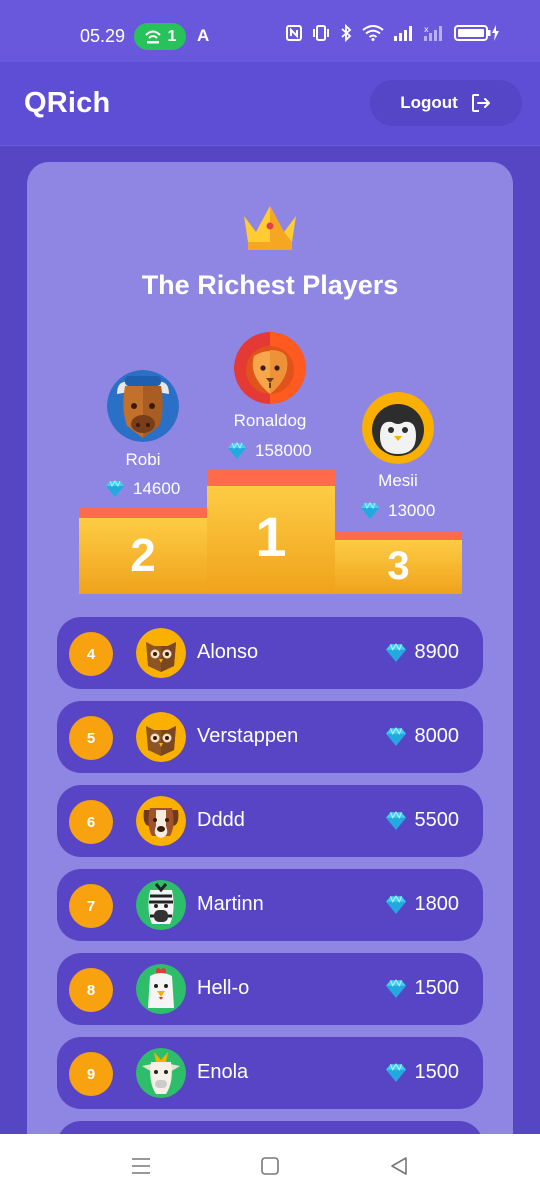  I want to click on accessibility-icon: A, so click(203, 35).